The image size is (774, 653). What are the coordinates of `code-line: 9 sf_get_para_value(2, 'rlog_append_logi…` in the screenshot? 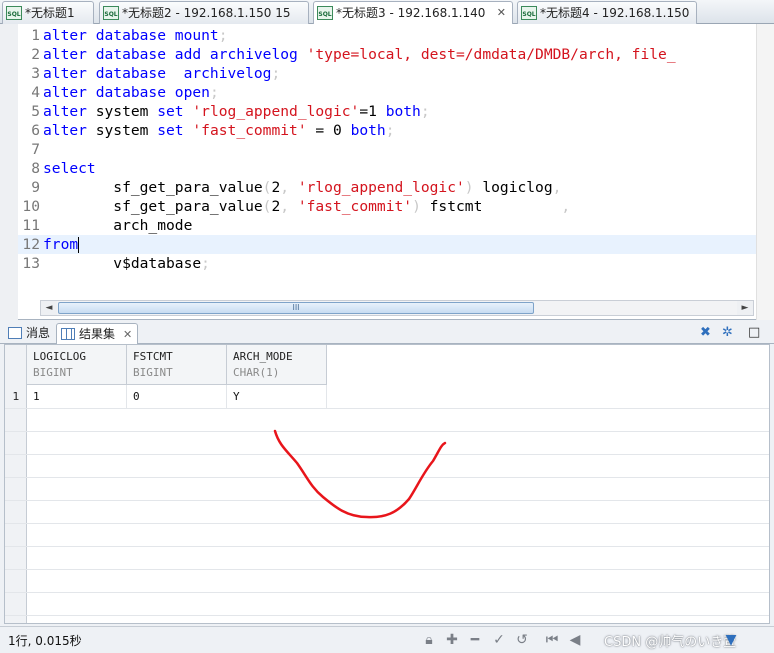 It's located at (387, 187).